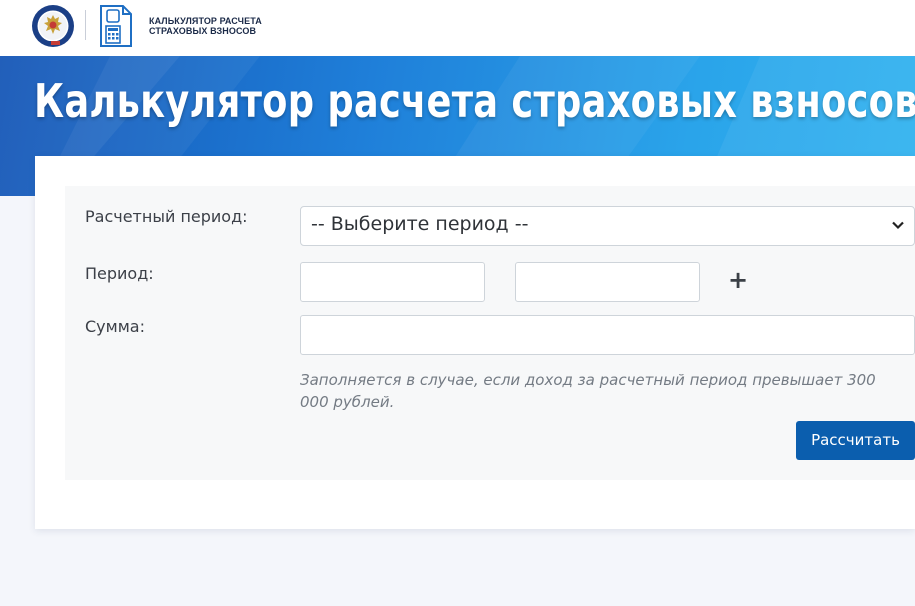 The image size is (915, 606). What do you see at coordinates (392, 282) in the screenshot?
I see `period-from-input` at bounding box center [392, 282].